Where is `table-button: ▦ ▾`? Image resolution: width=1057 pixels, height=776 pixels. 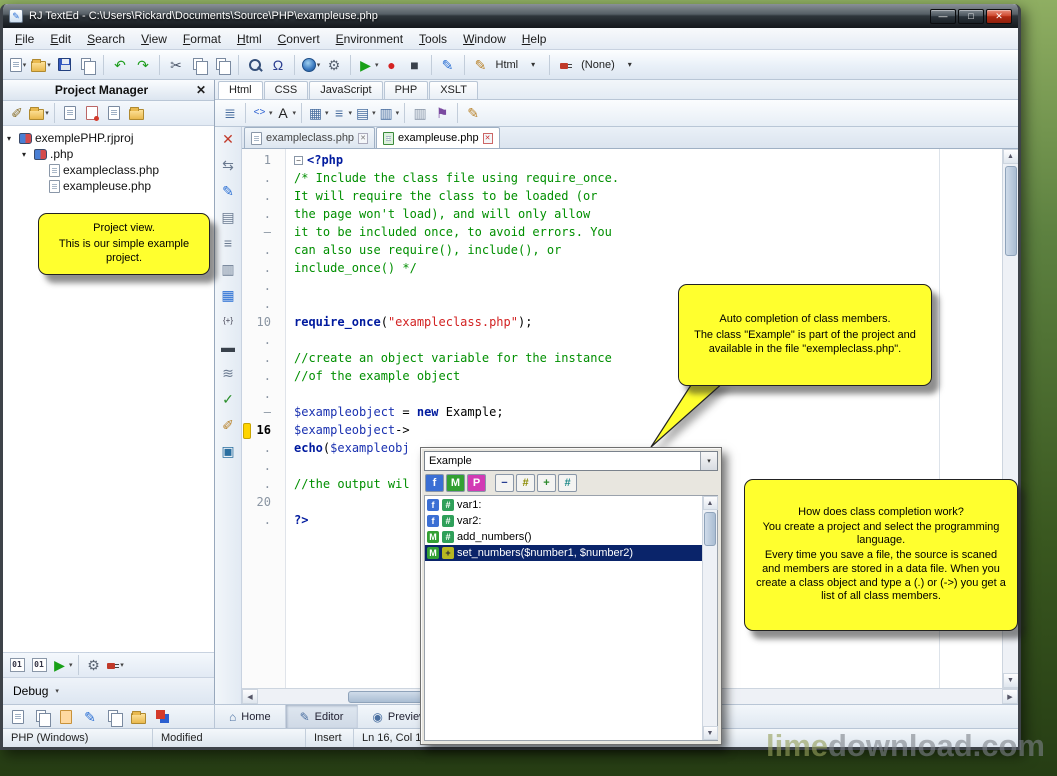
table-button: ▦ ▾ is located at coordinates (318, 113).